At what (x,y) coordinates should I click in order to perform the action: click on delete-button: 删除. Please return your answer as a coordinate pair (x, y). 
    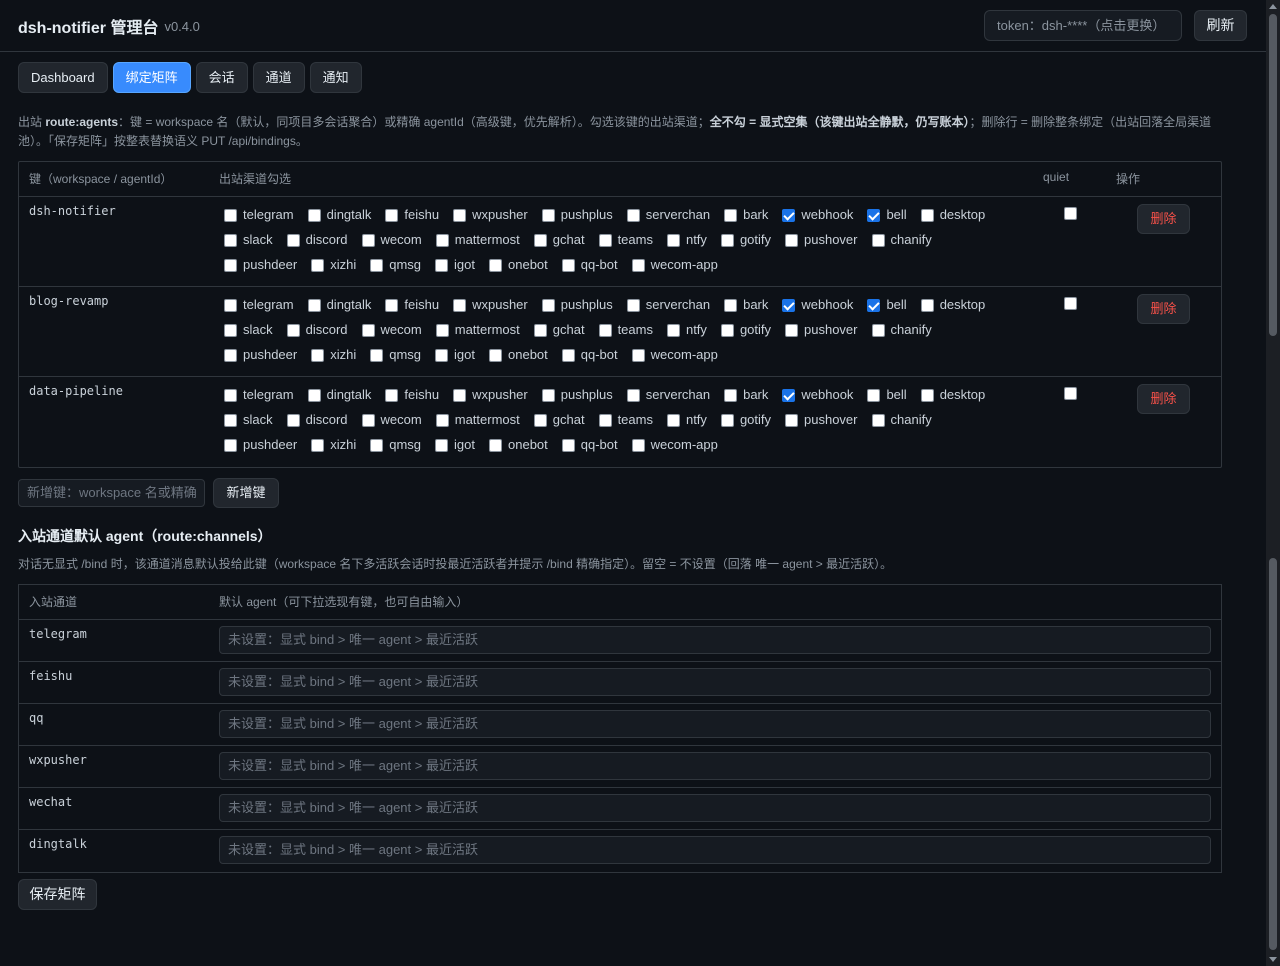
    Looking at the image, I should click on (1163, 399).